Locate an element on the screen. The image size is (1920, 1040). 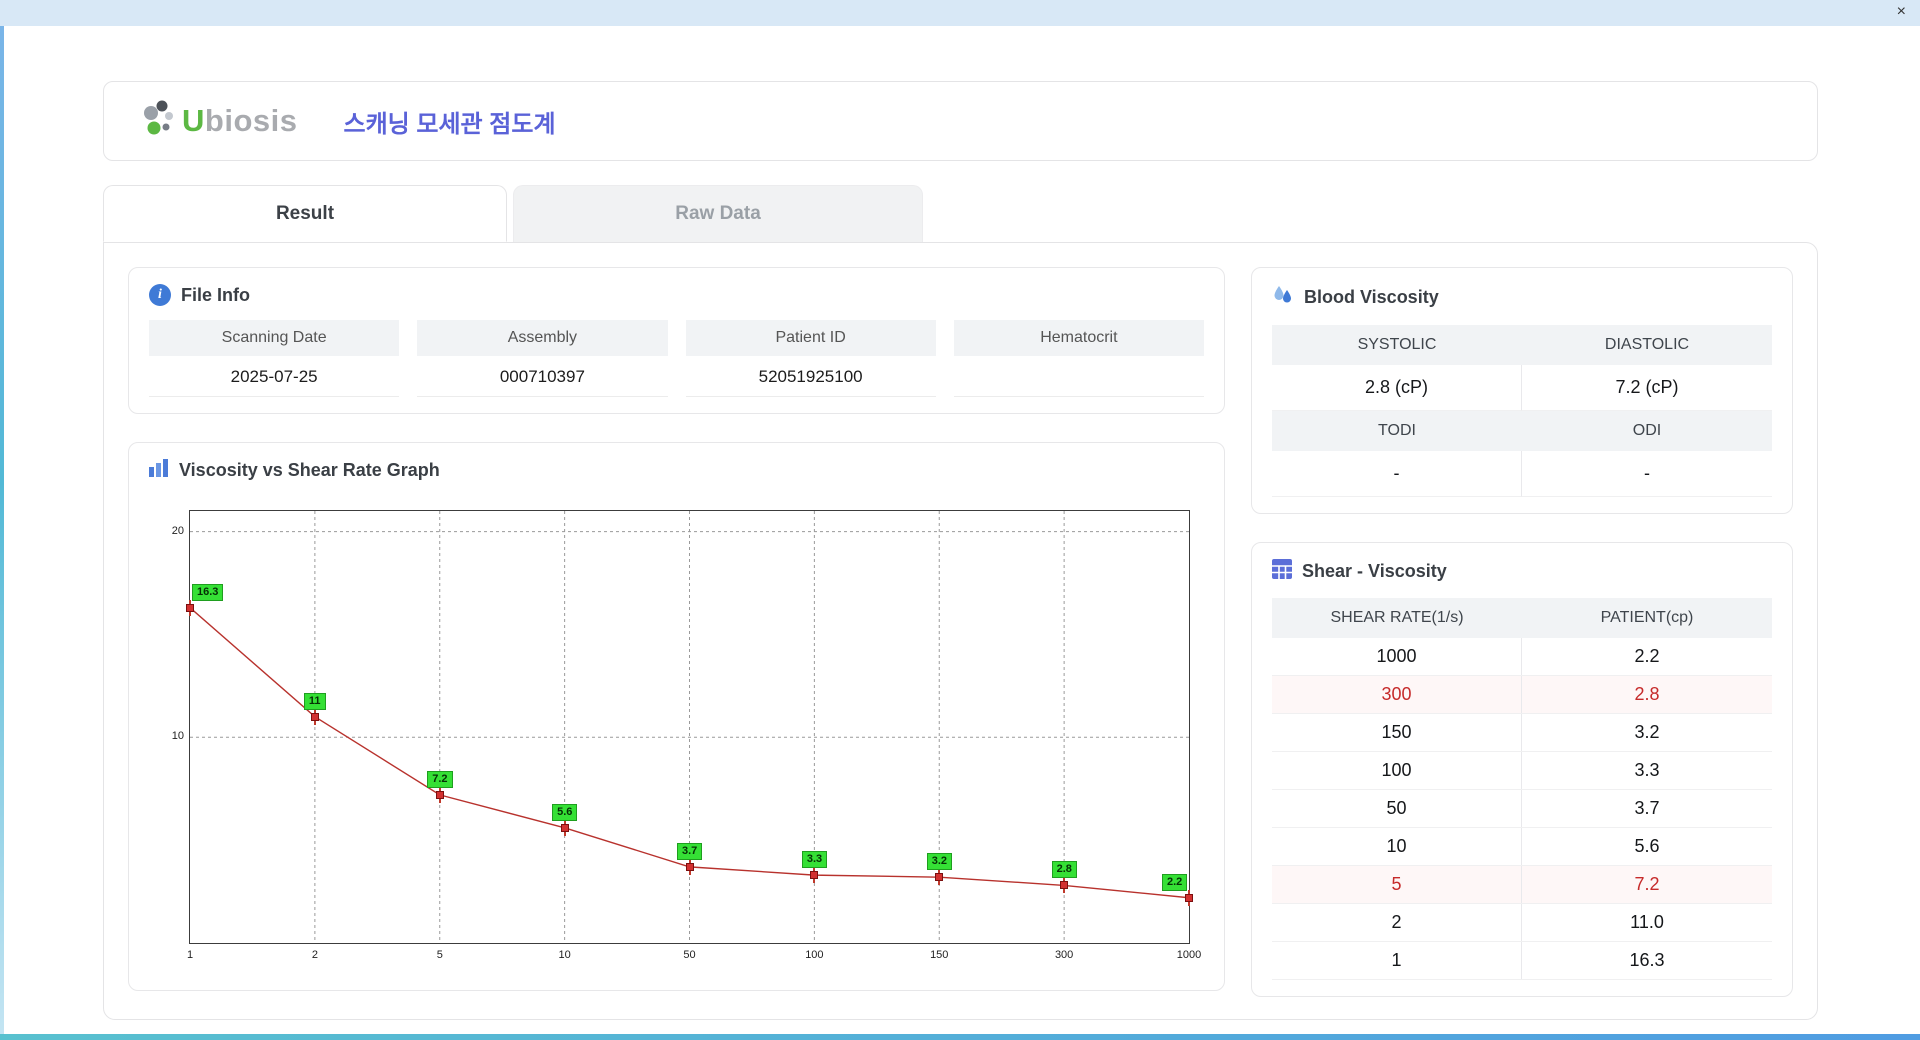
y-axis-tick: 20 is located at coordinates (177, 530).